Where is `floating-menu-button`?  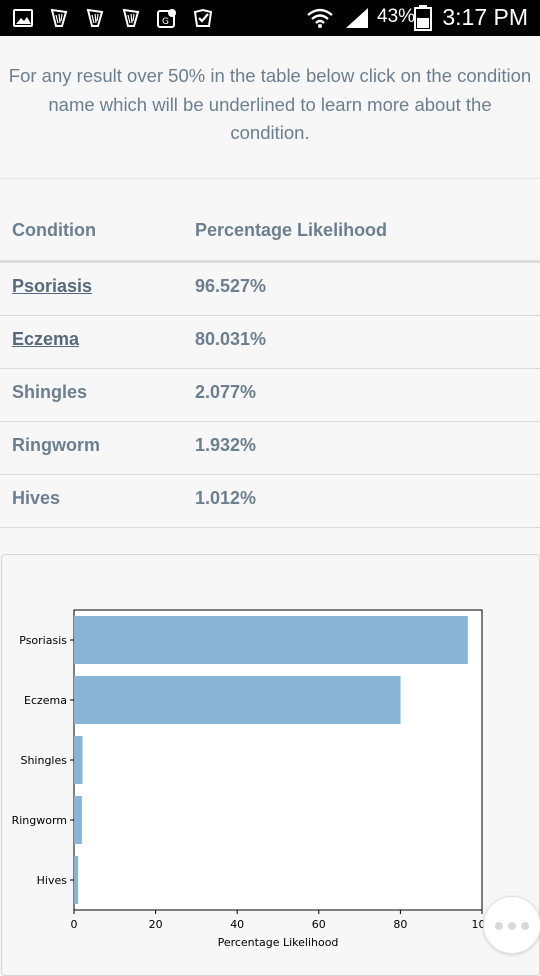
floating-menu-button is located at coordinates (511, 925).